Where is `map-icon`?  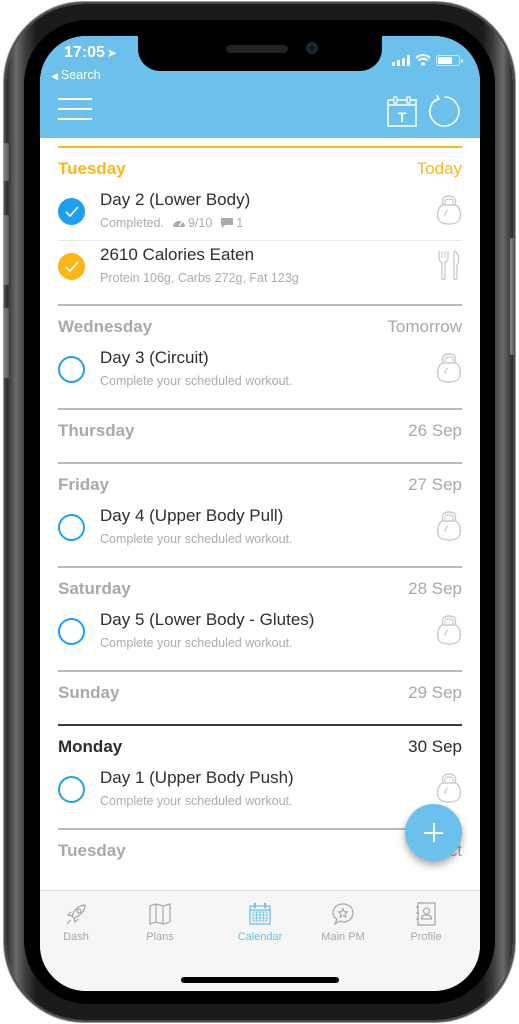
map-icon is located at coordinates (160, 914).